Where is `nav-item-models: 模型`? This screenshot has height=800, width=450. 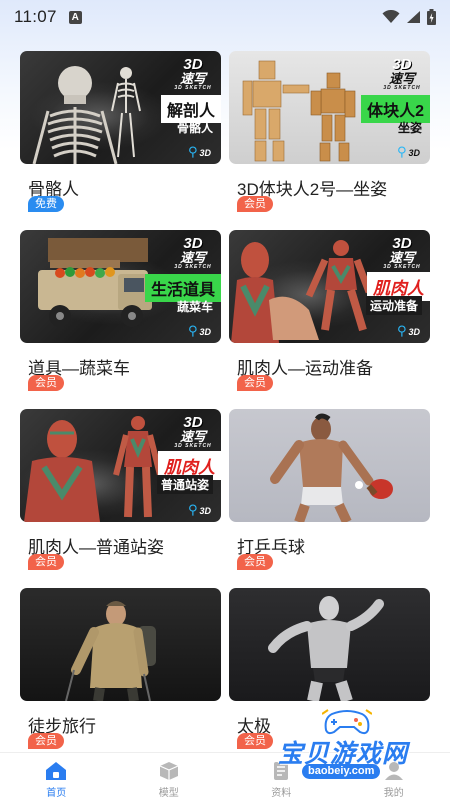
nav-item-models: 模型 is located at coordinates (169, 776).